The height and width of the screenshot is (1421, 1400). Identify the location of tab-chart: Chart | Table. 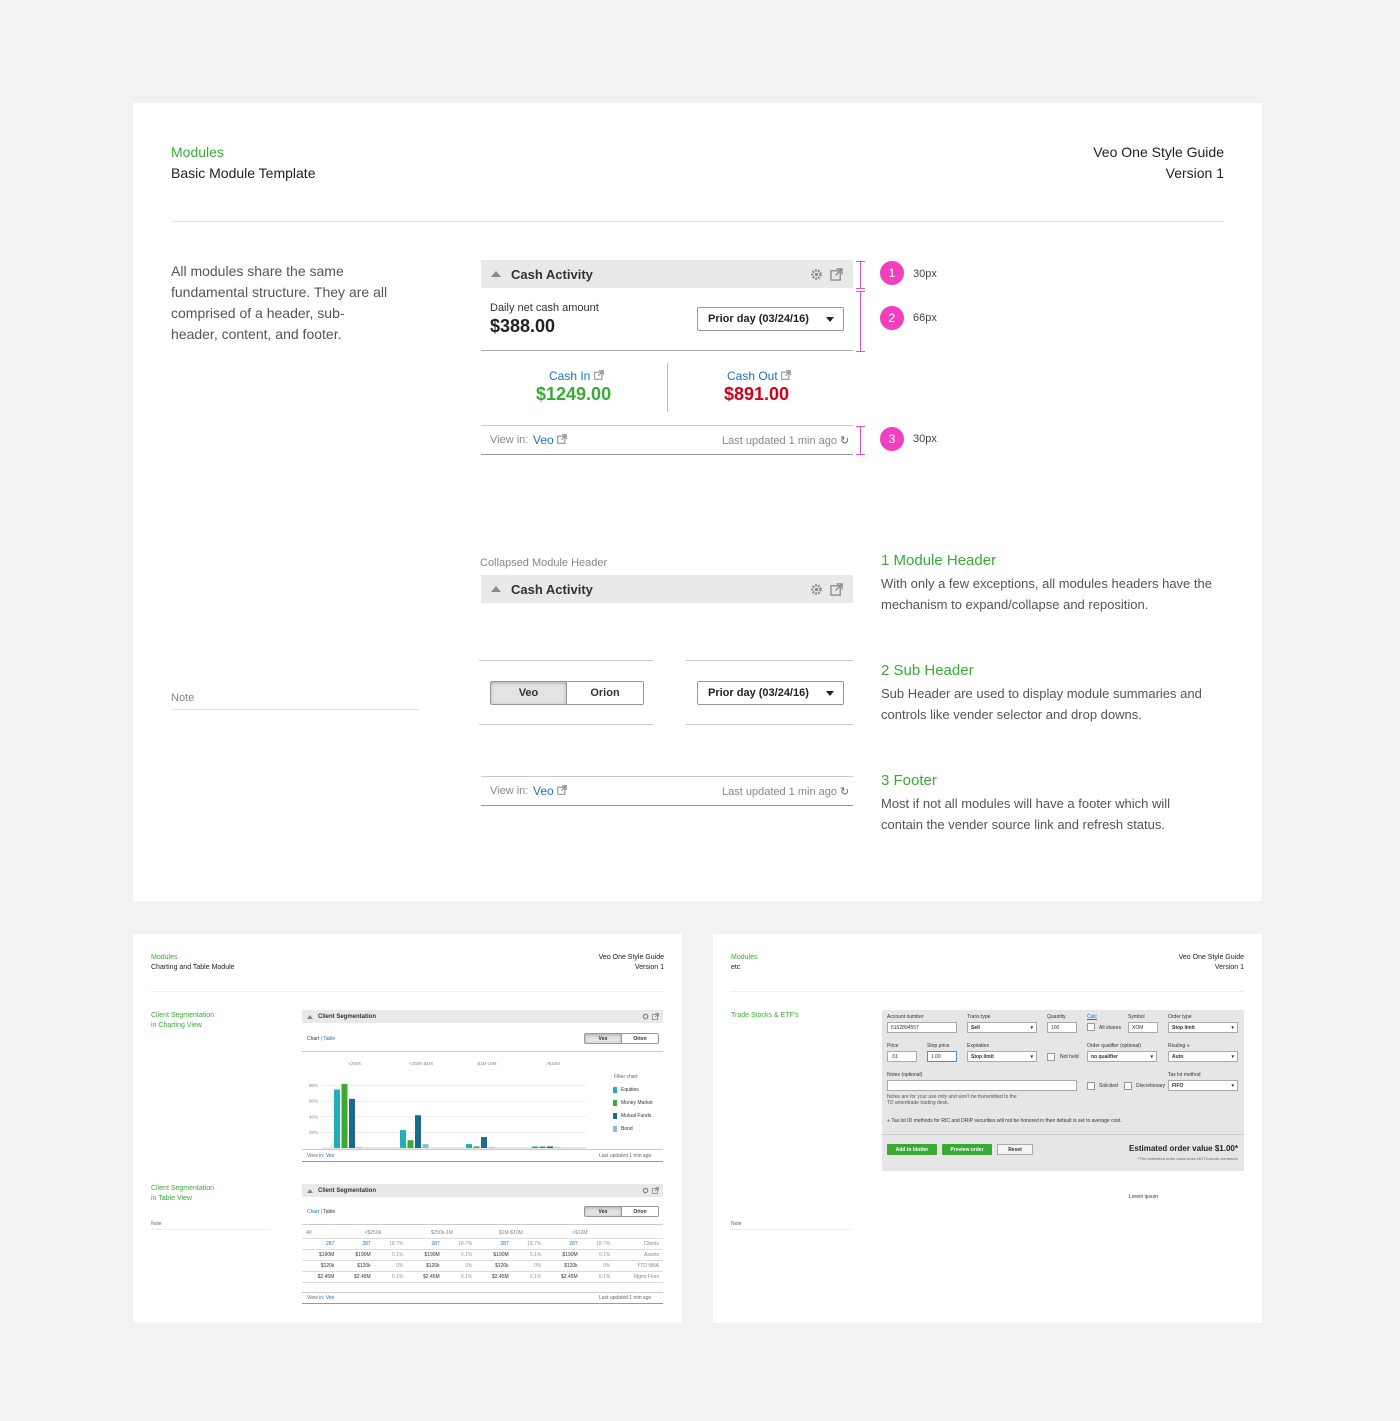
(321, 1039).